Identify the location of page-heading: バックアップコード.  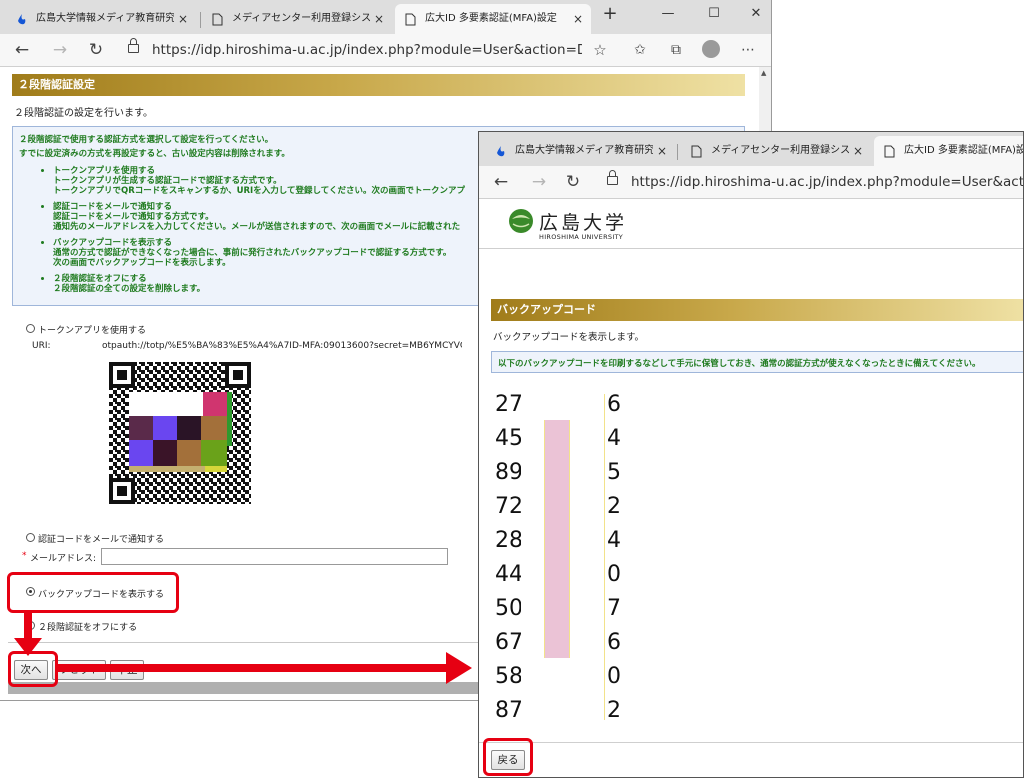
(757, 310).